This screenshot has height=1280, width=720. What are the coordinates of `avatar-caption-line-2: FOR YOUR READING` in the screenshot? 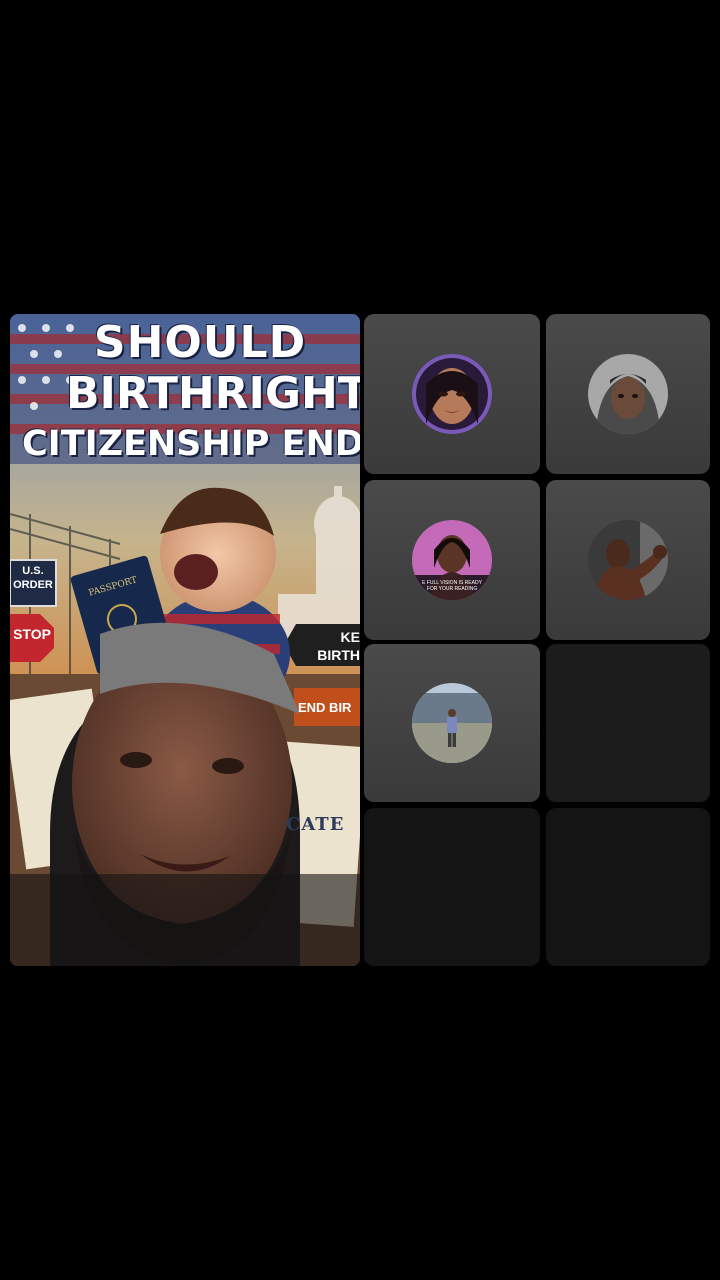 It's located at (452, 589).